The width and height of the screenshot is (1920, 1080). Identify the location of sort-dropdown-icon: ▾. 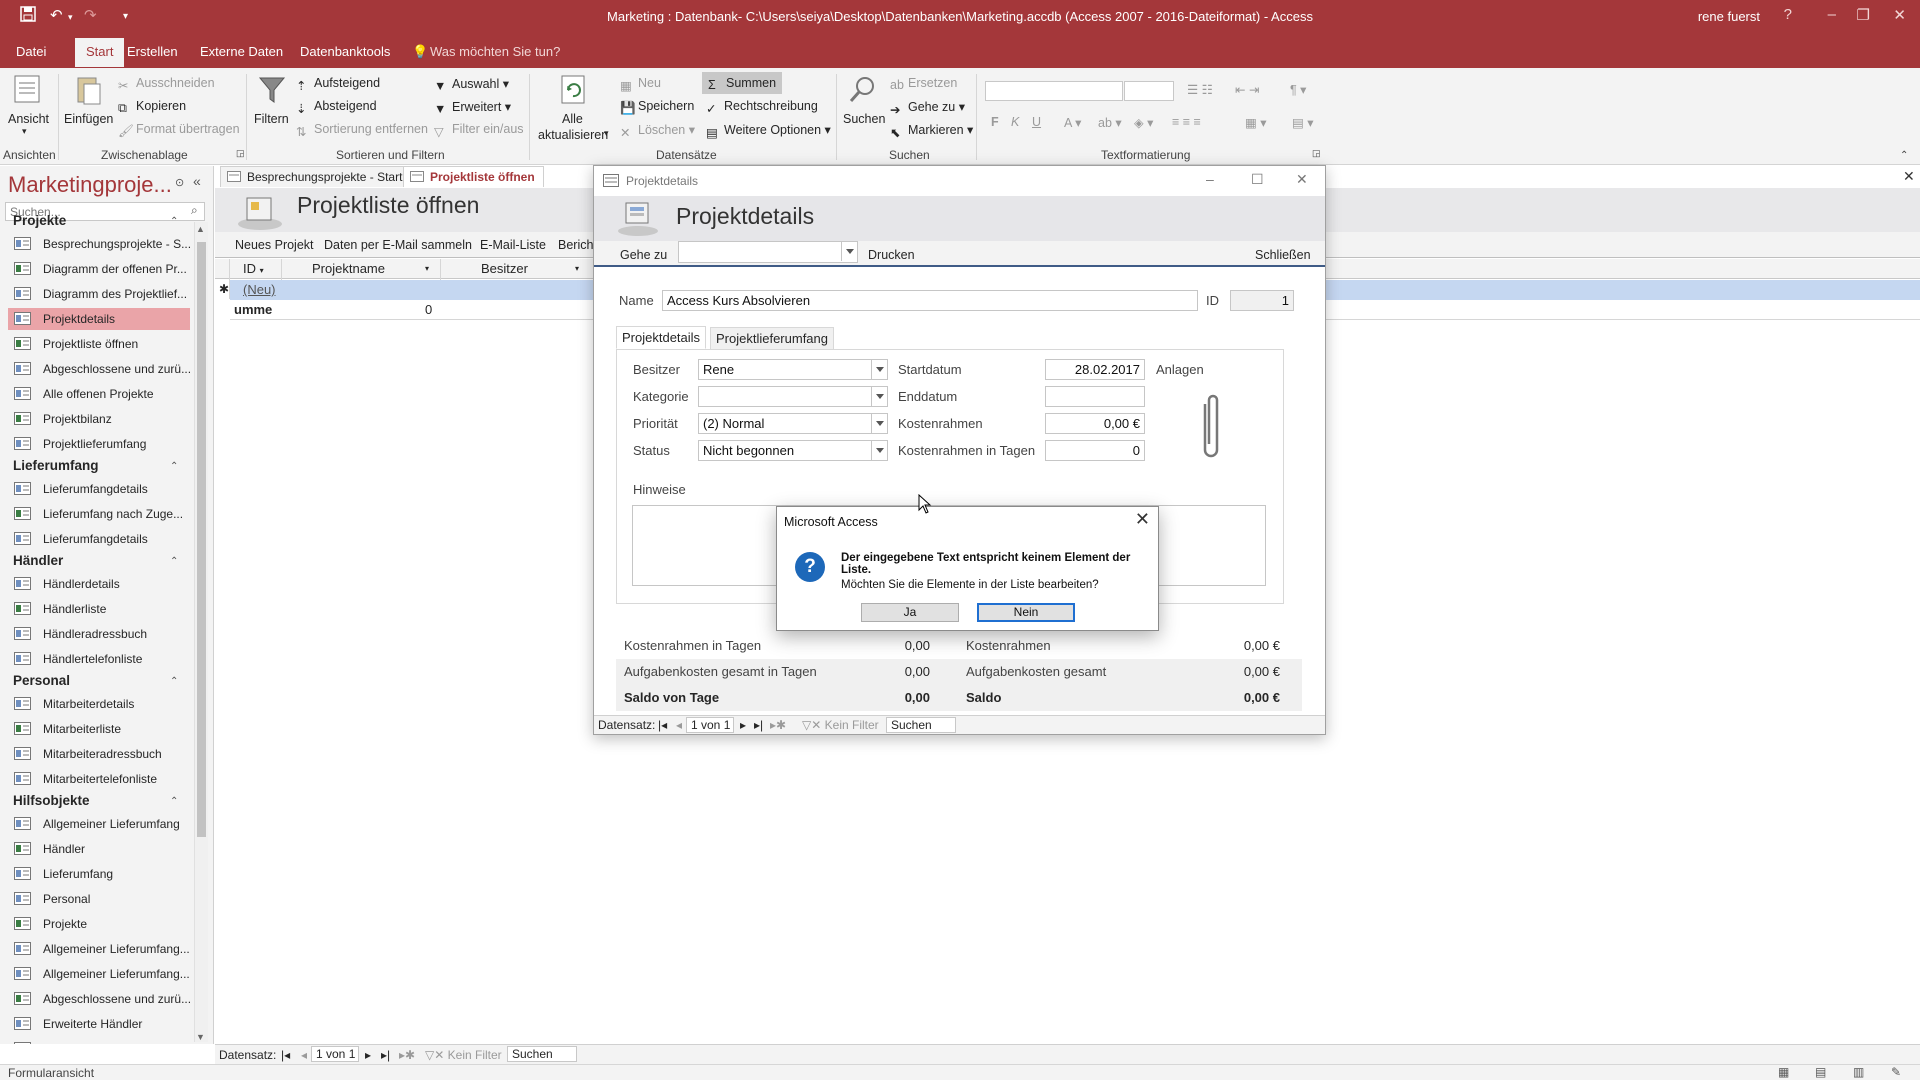
(577, 268).